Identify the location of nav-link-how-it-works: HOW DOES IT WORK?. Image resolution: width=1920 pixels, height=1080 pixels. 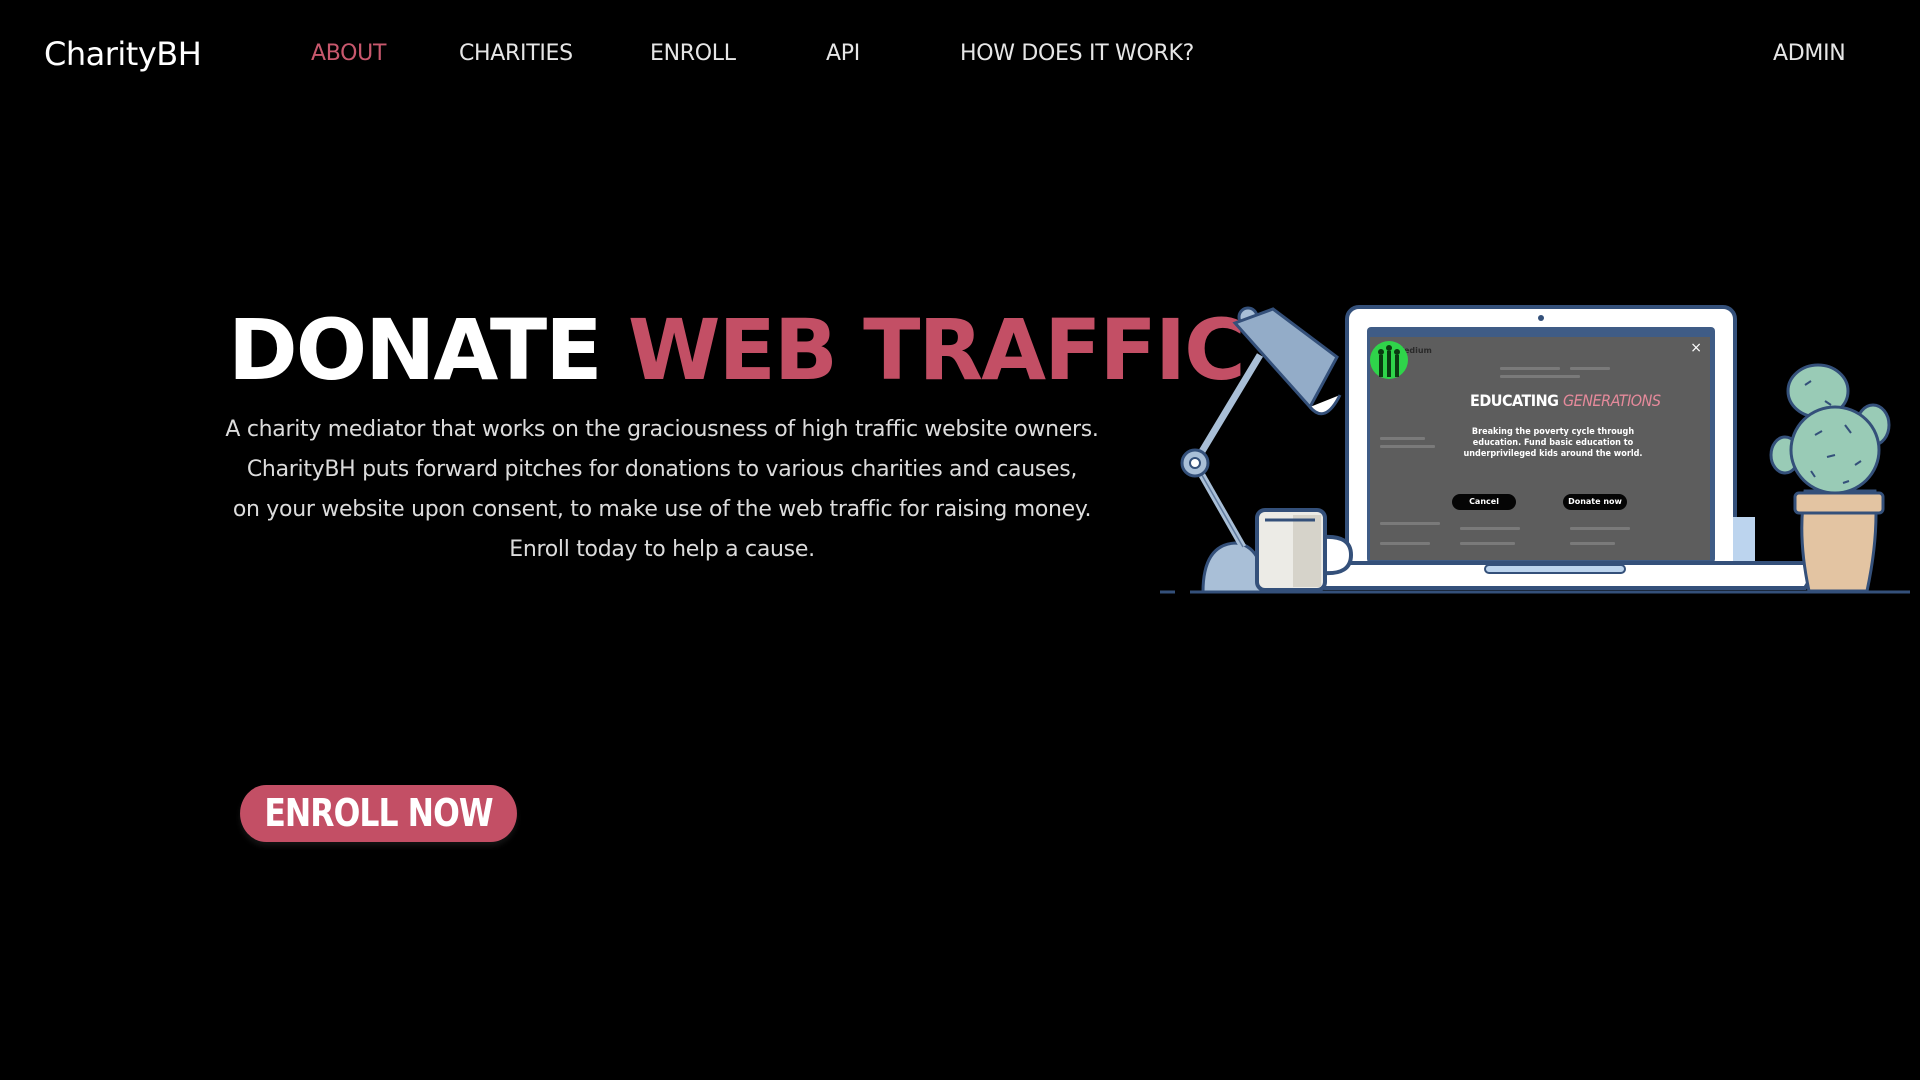
(1077, 54).